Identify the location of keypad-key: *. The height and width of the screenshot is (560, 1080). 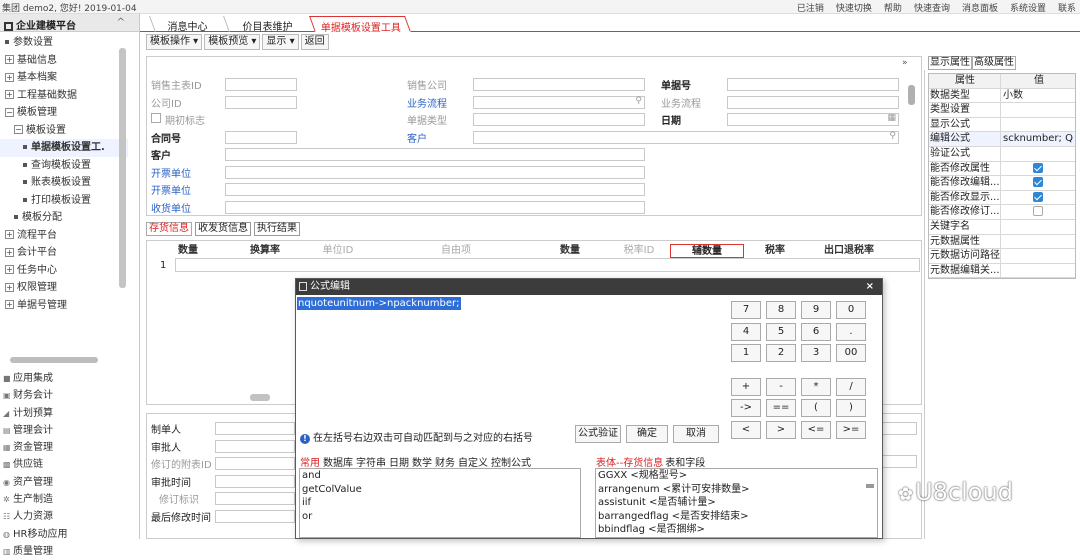
(816, 386).